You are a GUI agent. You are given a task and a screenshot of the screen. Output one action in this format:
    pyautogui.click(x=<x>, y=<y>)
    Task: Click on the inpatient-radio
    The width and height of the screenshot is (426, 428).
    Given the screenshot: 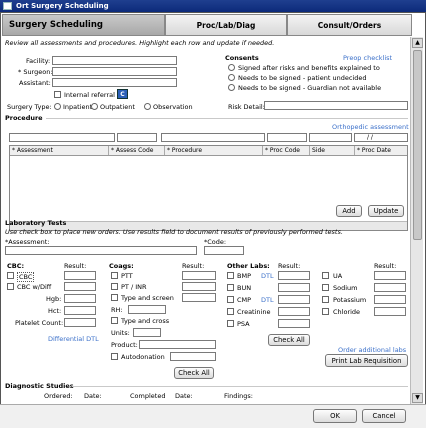 What is the action you would take?
    pyautogui.click(x=57, y=106)
    